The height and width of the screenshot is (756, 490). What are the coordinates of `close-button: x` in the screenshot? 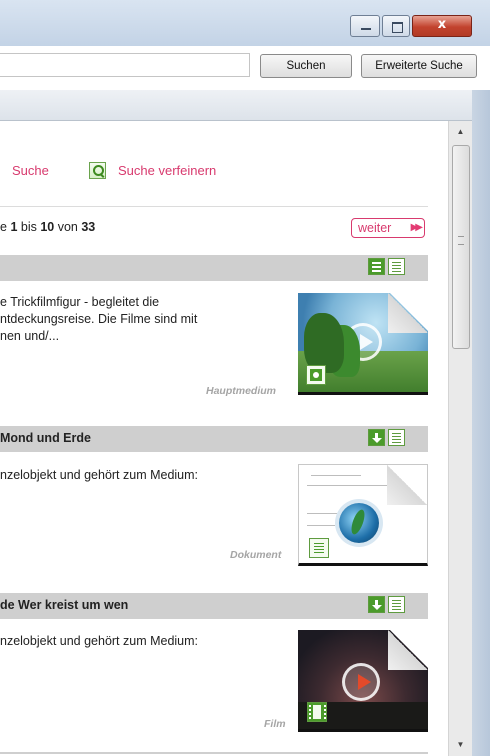 It's located at (442, 26).